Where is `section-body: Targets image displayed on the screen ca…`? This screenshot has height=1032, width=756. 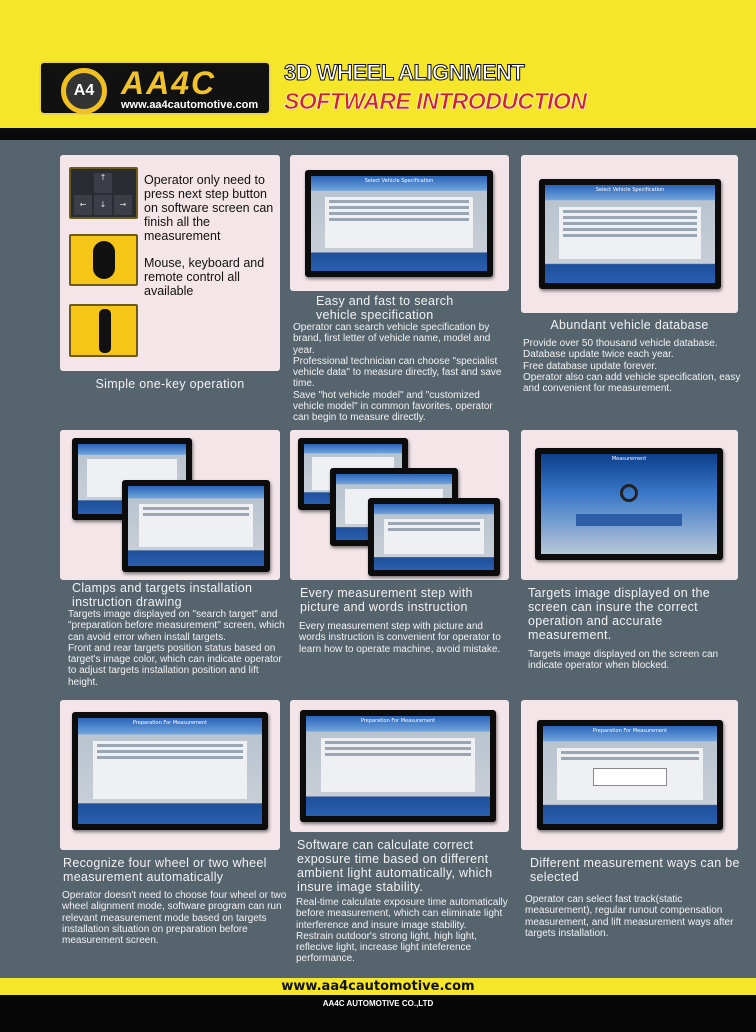 section-body: Targets image displayed on the screen ca… is located at coordinates (623, 660).